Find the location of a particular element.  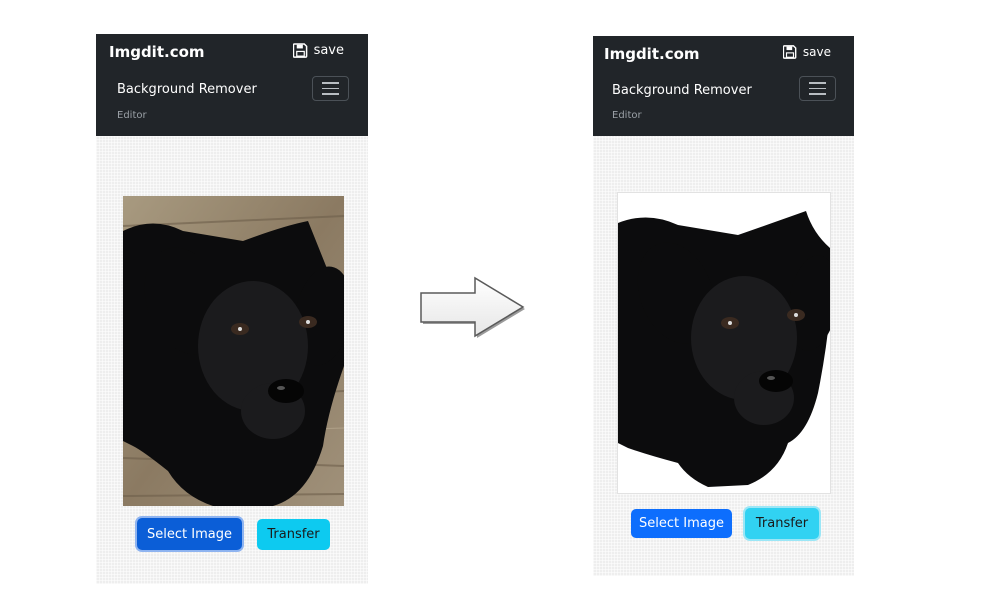

source-image is located at coordinates (233, 351).